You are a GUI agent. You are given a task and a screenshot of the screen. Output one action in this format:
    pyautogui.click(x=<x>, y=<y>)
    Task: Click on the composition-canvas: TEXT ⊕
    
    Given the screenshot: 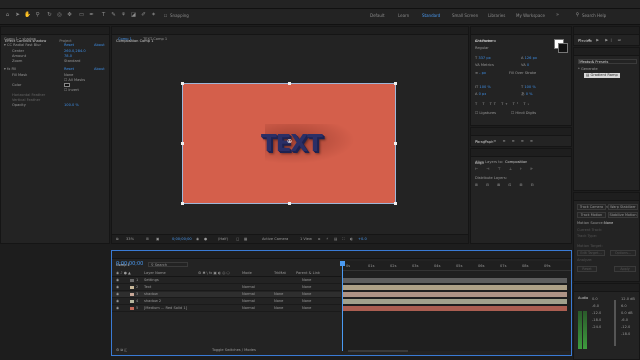 What is the action you would take?
    pyautogui.click(x=289, y=143)
    